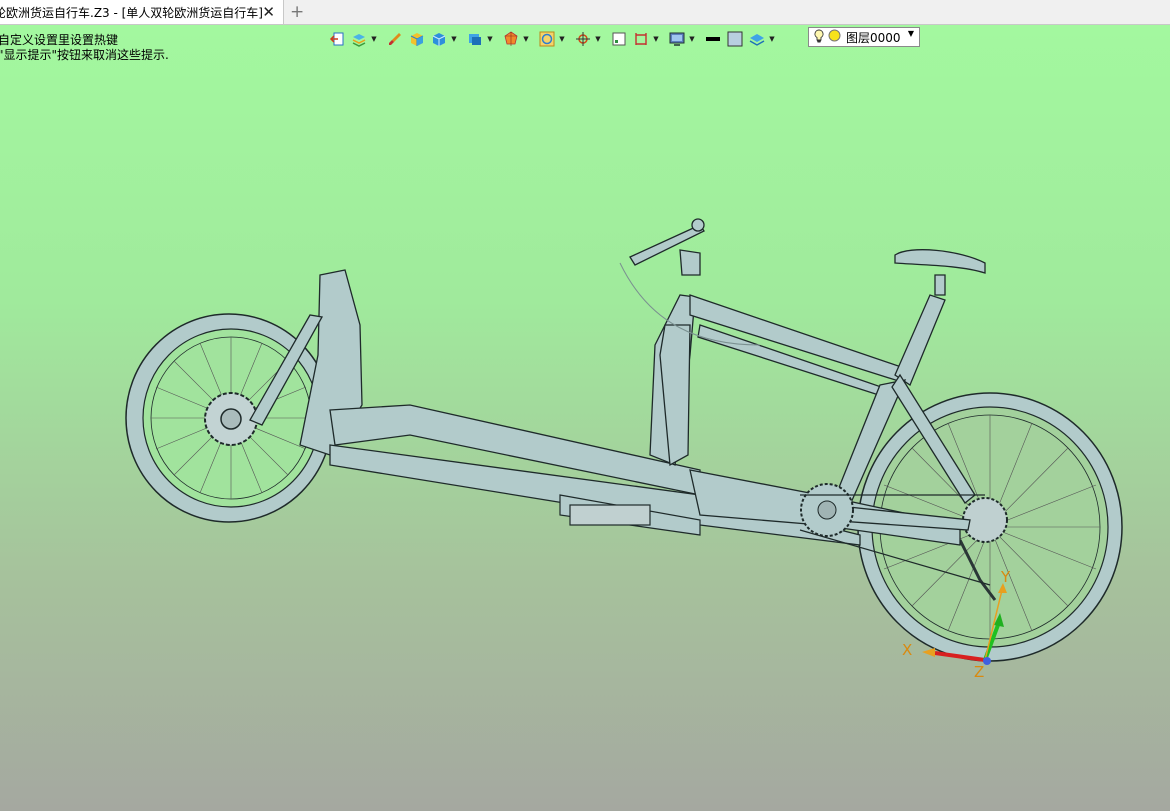 Image resolution: width=1170 pixels, height=811 pixels. I want to click on axis-z-label: Z, so click(979, 672).